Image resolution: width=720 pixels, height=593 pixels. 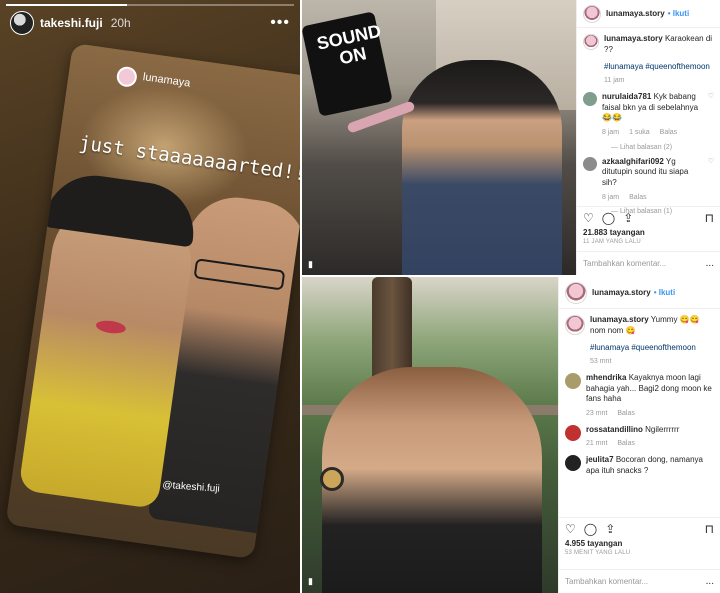 I want to click on wristwatch, so click(x=332, y=479).